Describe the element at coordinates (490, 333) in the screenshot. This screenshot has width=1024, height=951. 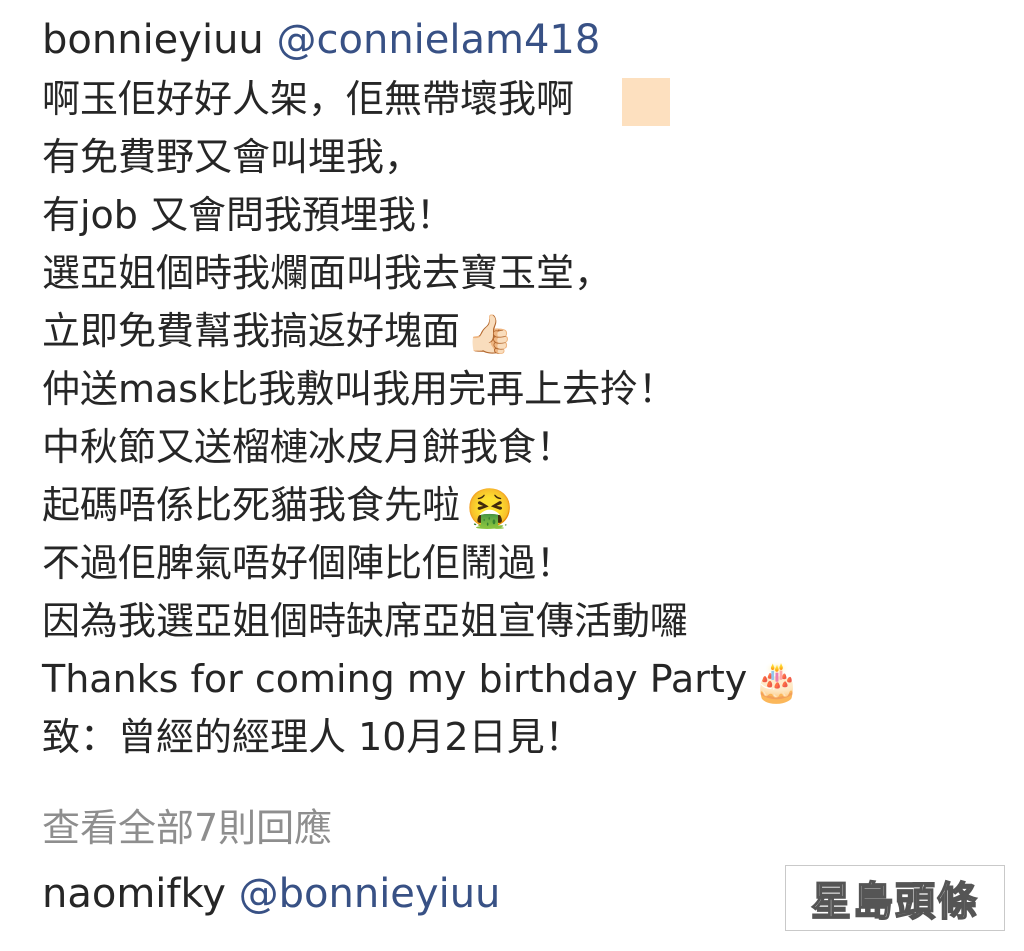
I see `thumbs-up-icon: 👍🏻` at that location.